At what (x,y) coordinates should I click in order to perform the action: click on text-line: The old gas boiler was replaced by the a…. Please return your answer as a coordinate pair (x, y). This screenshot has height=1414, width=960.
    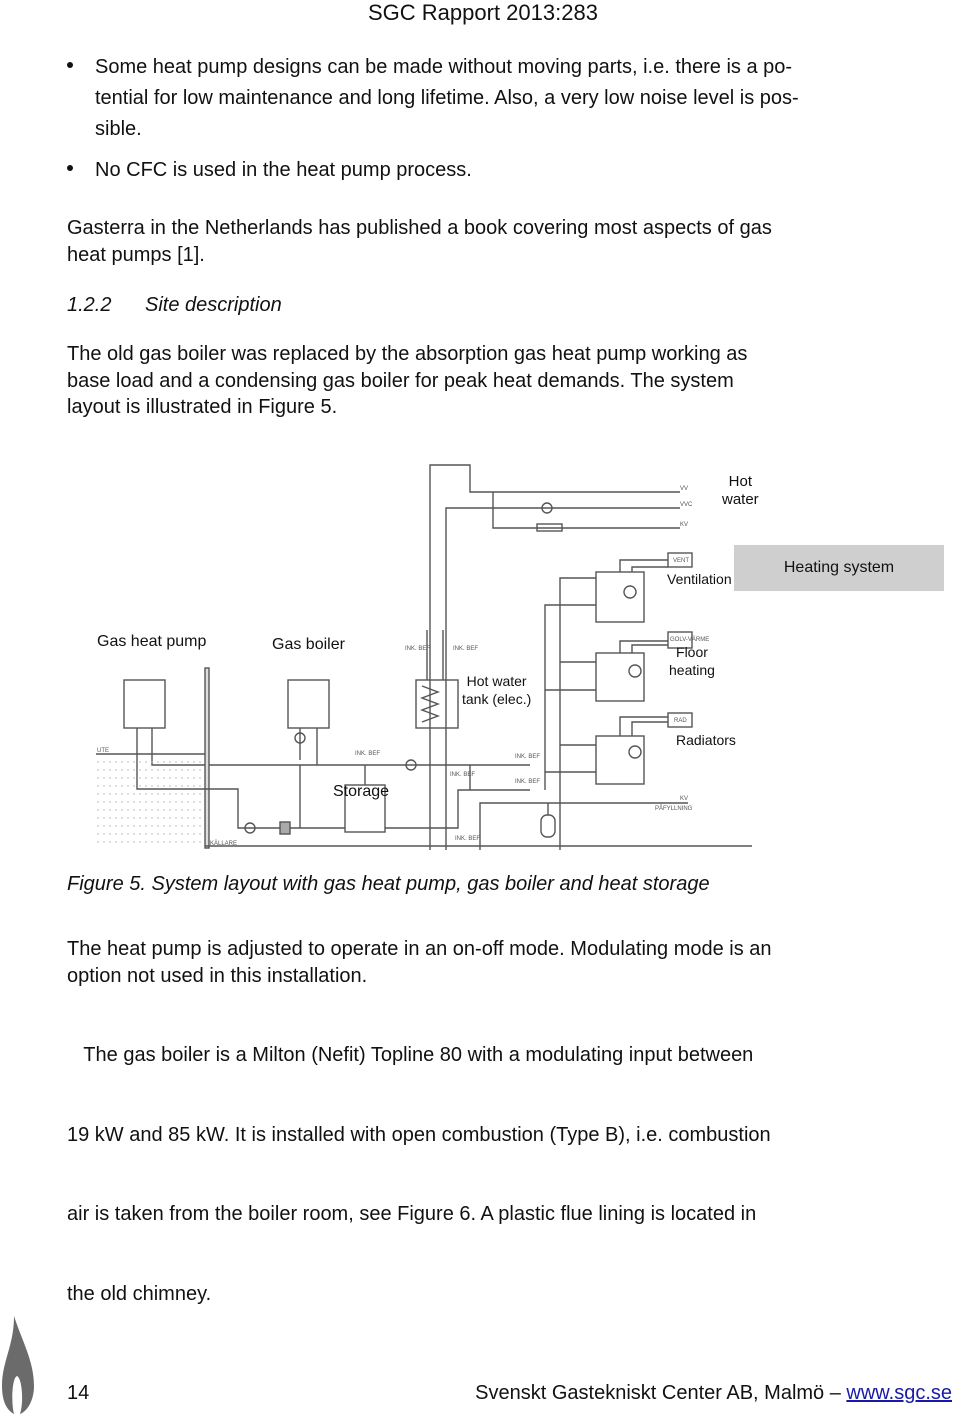
    Looking at the image, I should click on (407, 354).